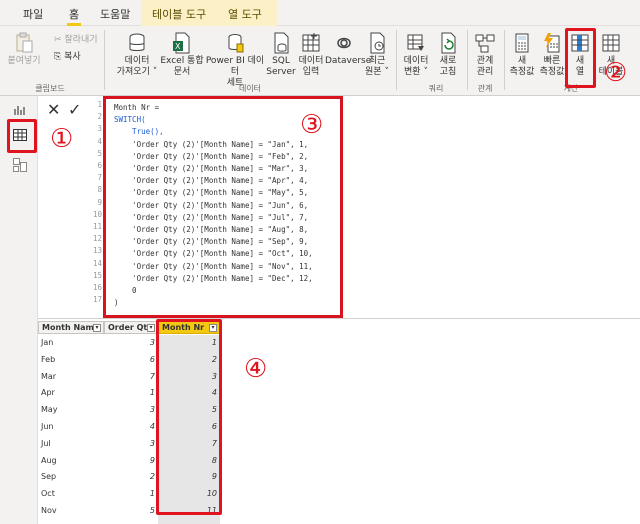  Describe the element at coordinates (71, 427) in the screenshot. I see `cell-month-name: Jun` at that location.